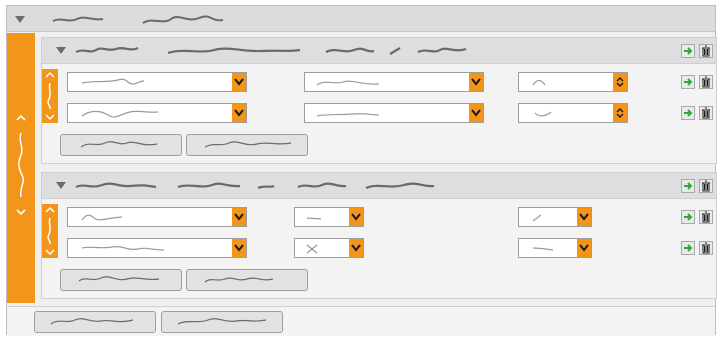 Image resolution: width=720 pixels, height=339 pixels. I want to click on move-up-icon, so click(21, 118).